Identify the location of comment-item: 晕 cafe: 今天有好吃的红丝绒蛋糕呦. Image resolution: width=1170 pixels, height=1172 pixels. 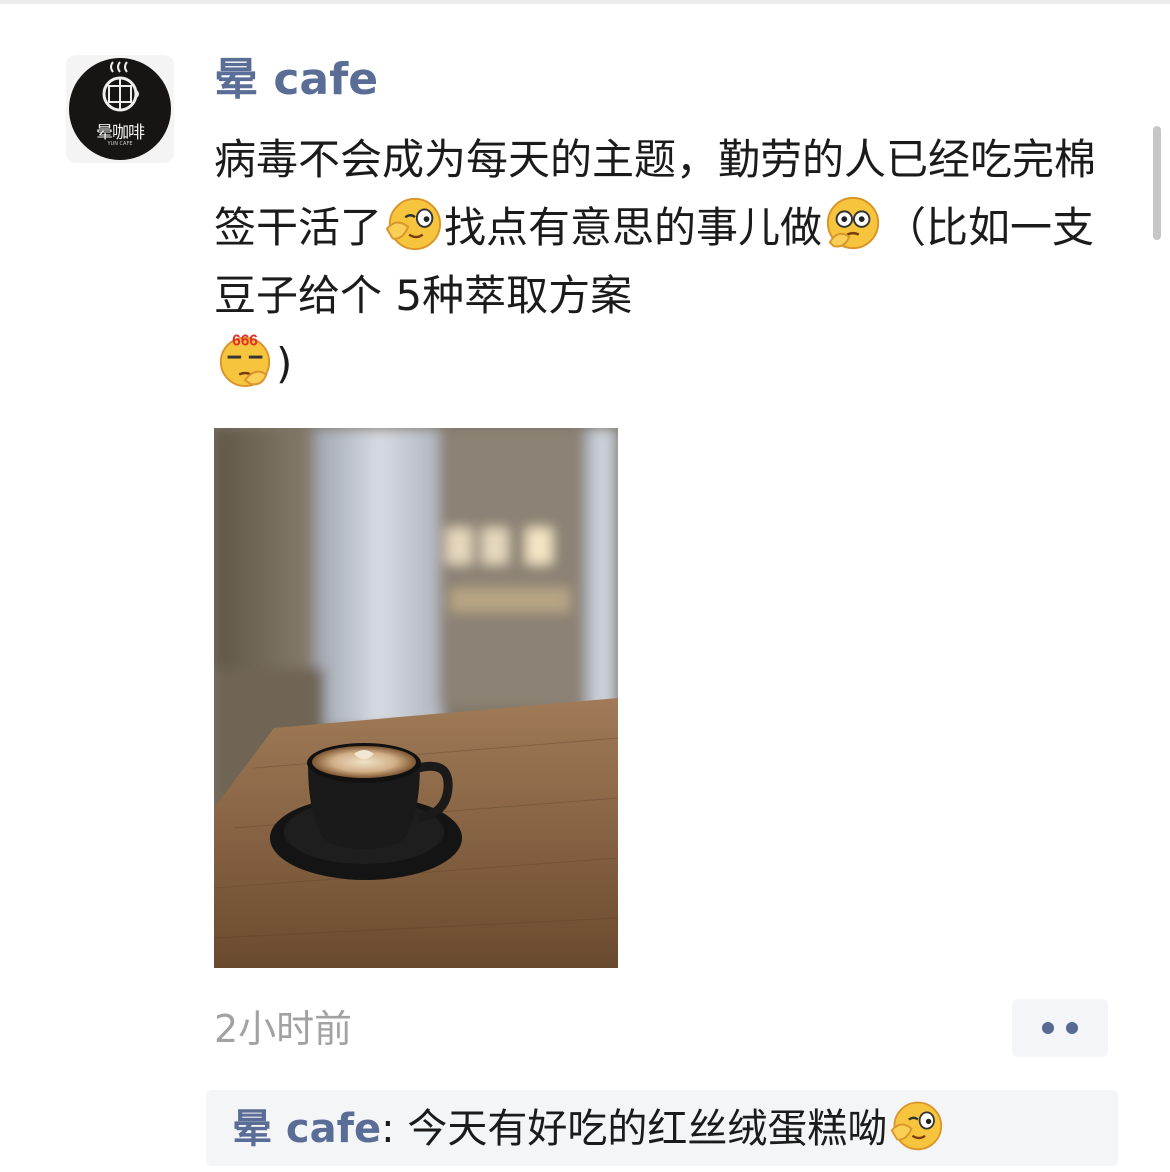
(588, 1129).